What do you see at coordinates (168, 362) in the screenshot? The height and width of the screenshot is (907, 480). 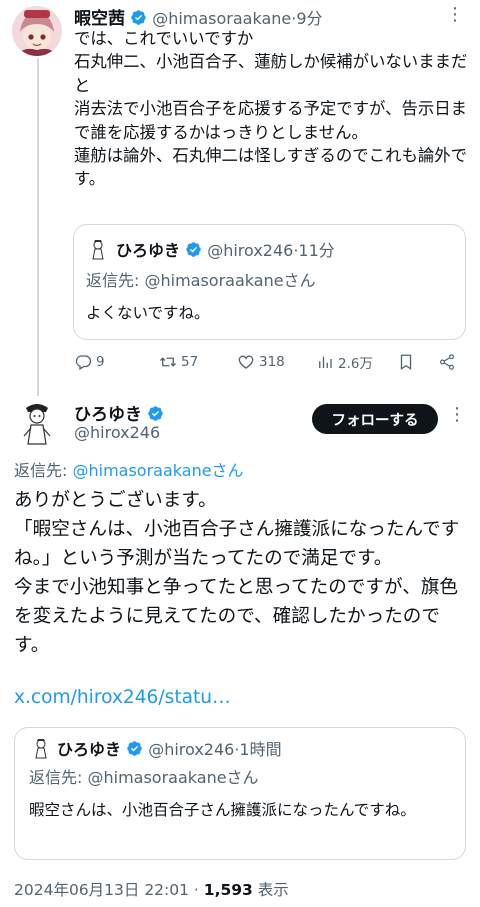 I see `retweet-icon` at bounding box center [168, 362].